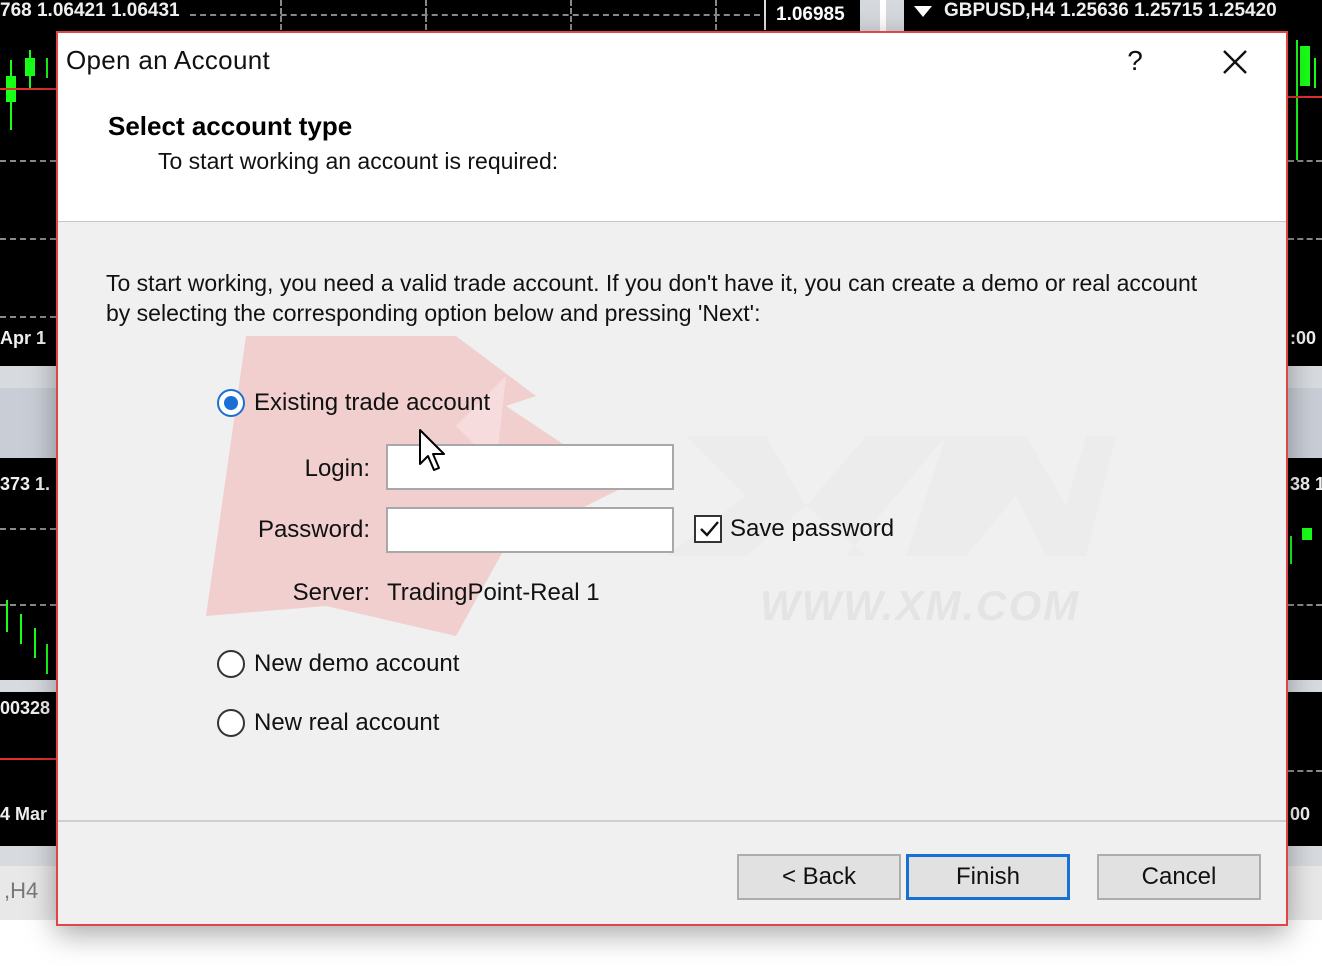 This screenshot has height=966, width=1322. I want to click on chart-price-left: 373 1., so click(25, 484).